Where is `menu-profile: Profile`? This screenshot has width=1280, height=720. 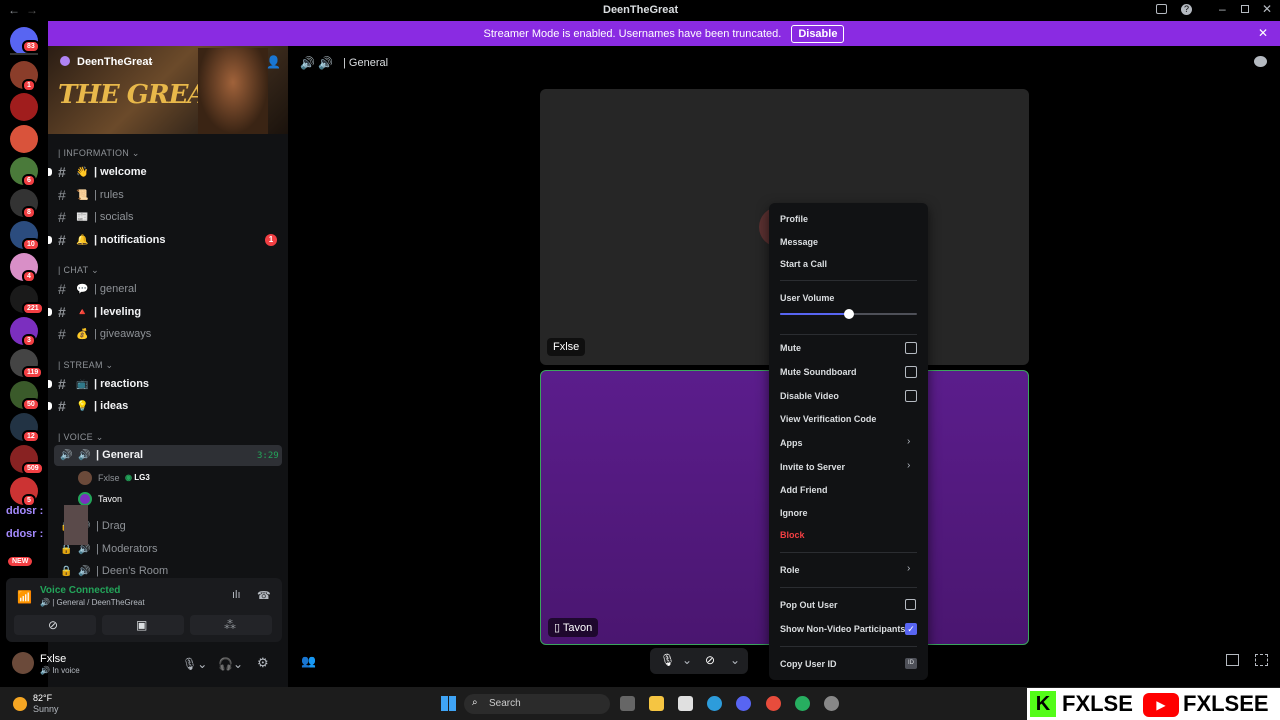 menu-profile: Profile is located at coordinates (794, 219).